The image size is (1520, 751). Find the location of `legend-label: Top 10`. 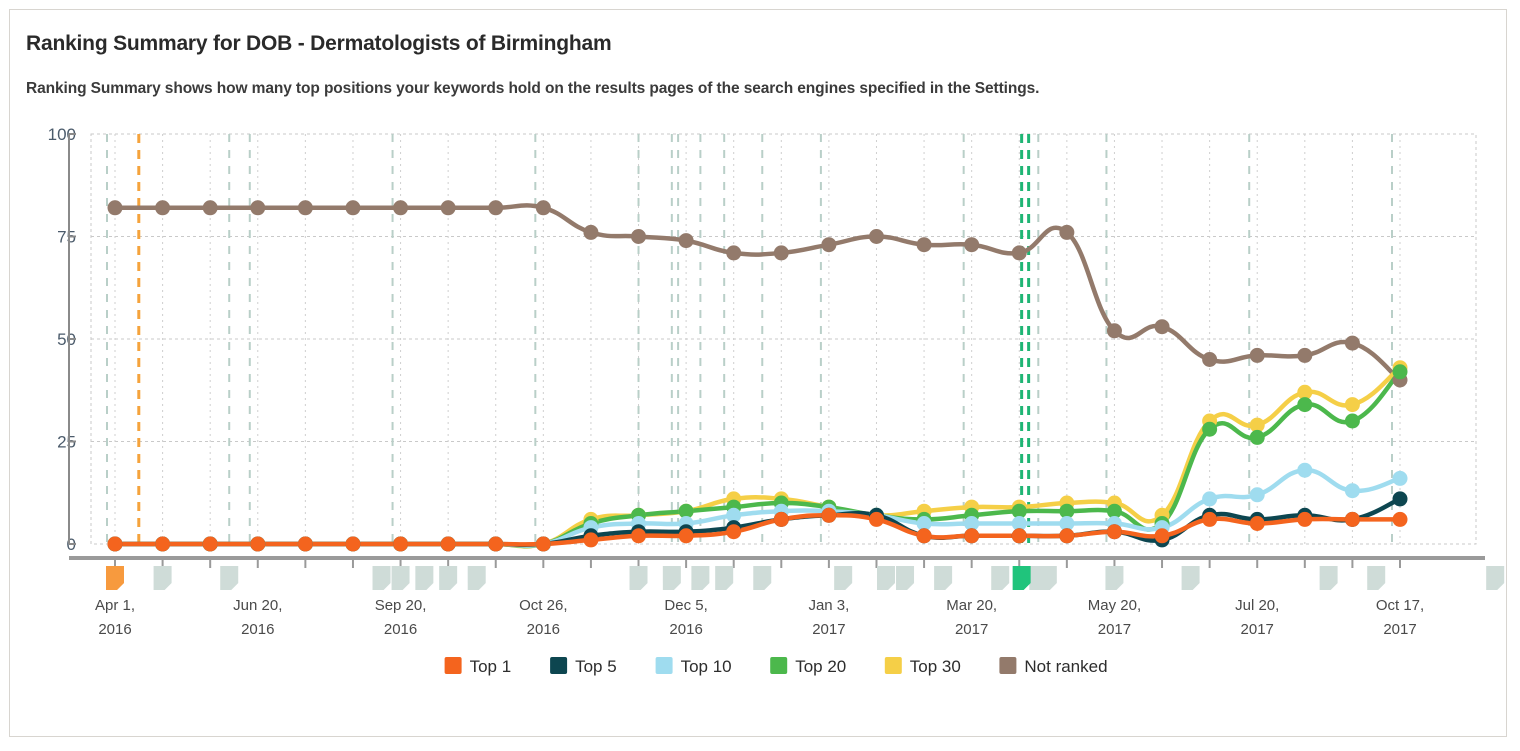

legend-label: Top 10 is located at coordinates (706, 666).